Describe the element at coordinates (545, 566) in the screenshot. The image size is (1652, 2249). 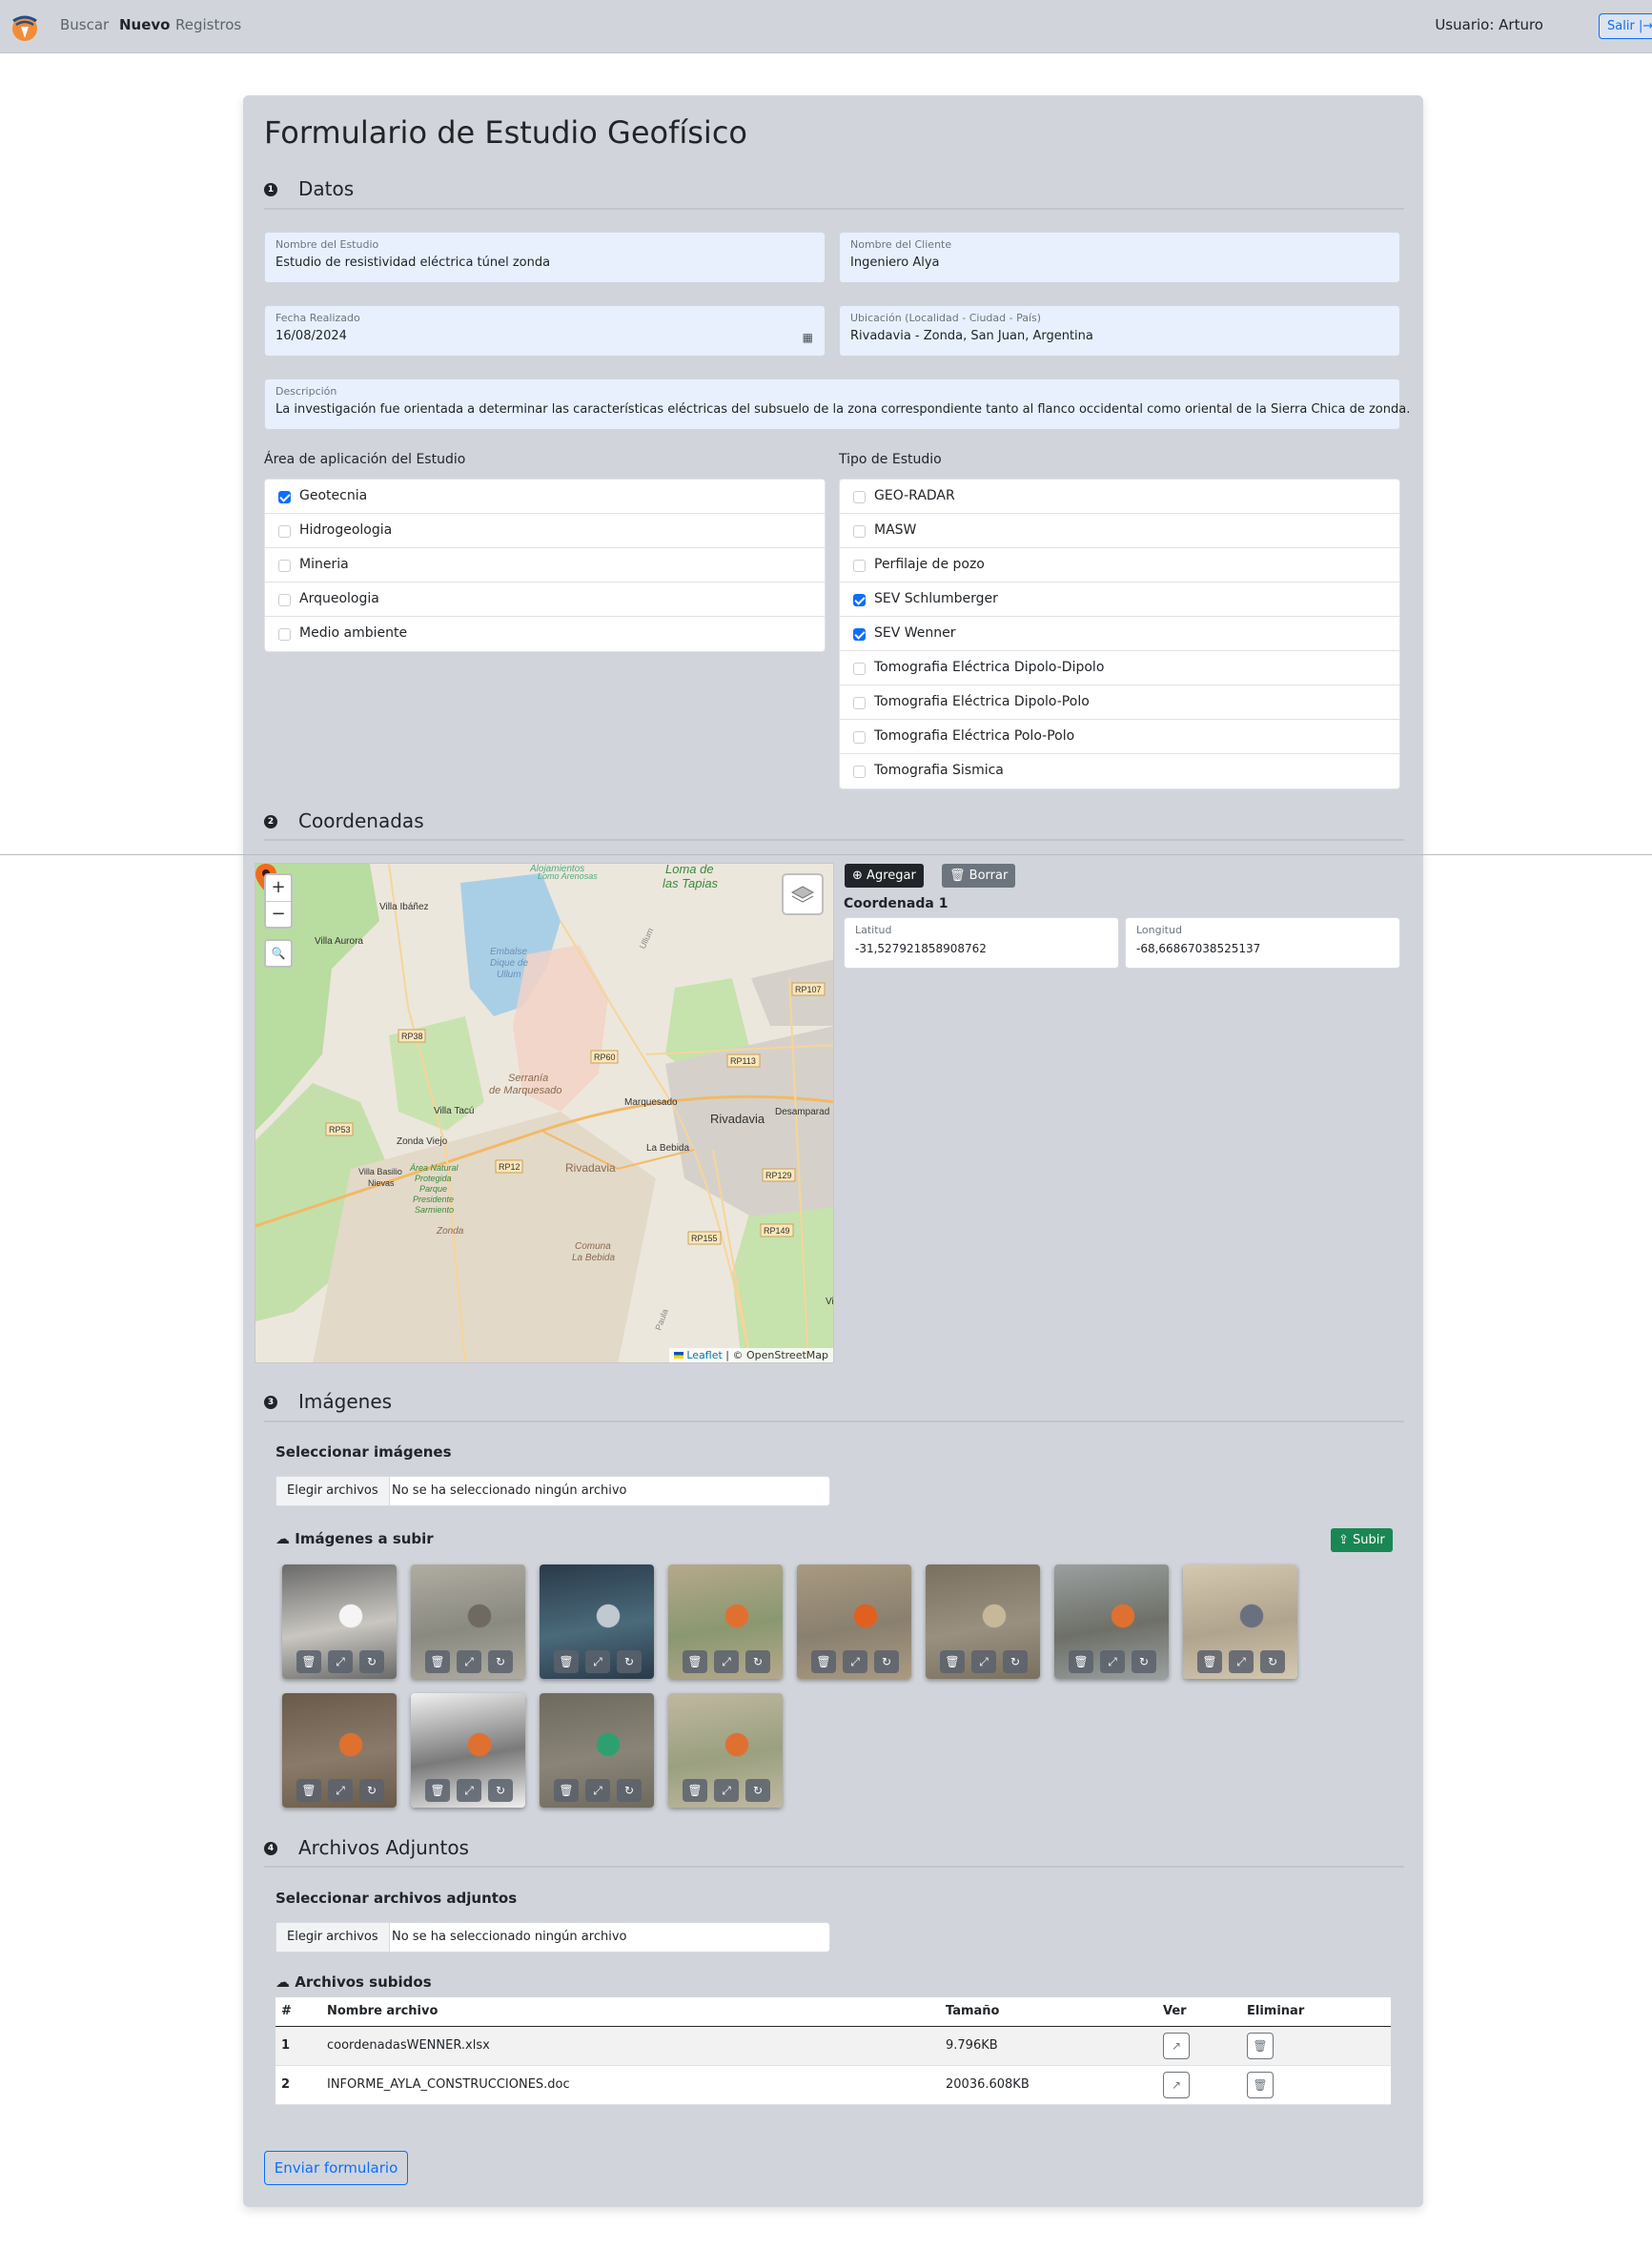
I see `area-item-mineria: Mineria` at that location.